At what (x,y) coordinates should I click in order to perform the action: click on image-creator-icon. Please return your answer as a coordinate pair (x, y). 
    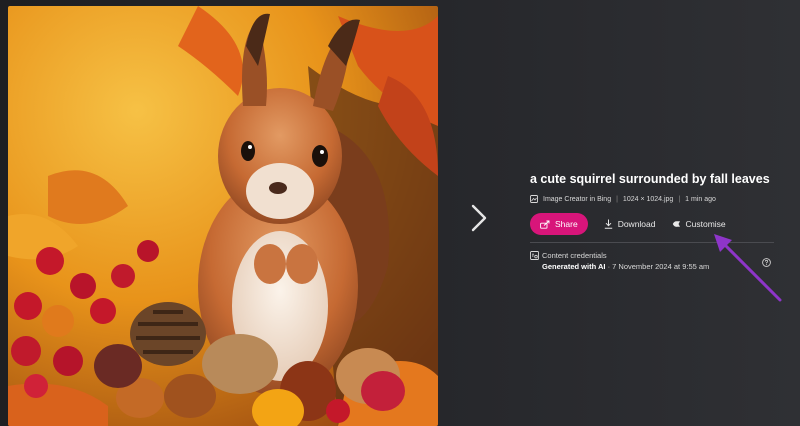
    Looking at the image, I should click on (534, 199).